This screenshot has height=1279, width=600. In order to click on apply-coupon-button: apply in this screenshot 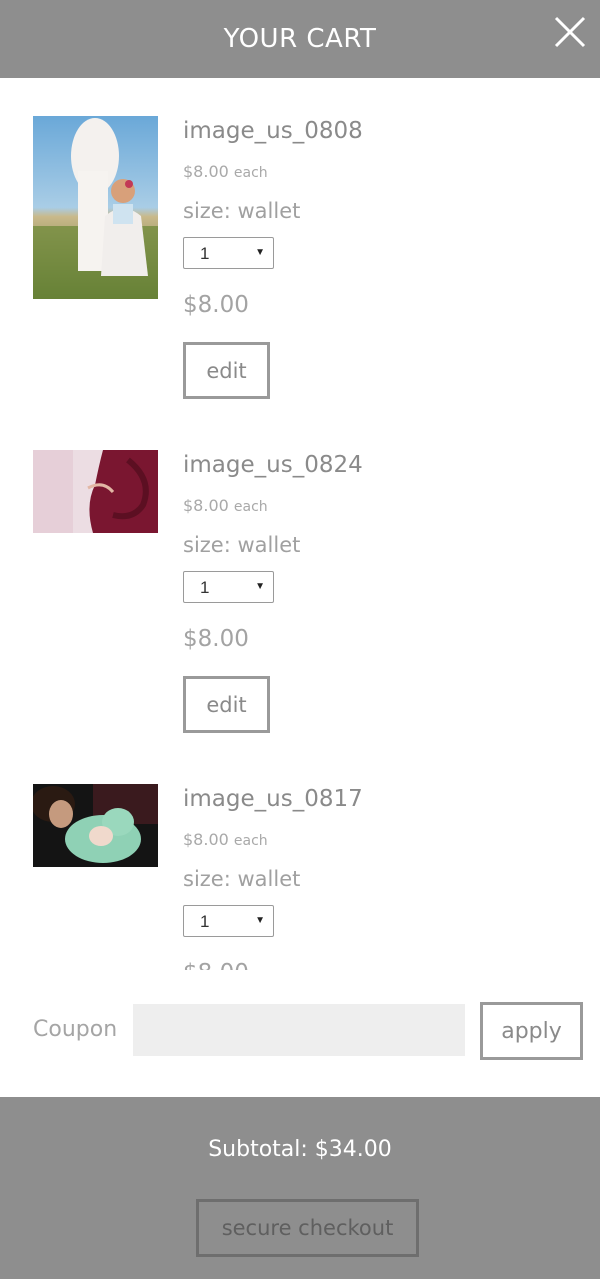, I will do `click(531, 1031)`.